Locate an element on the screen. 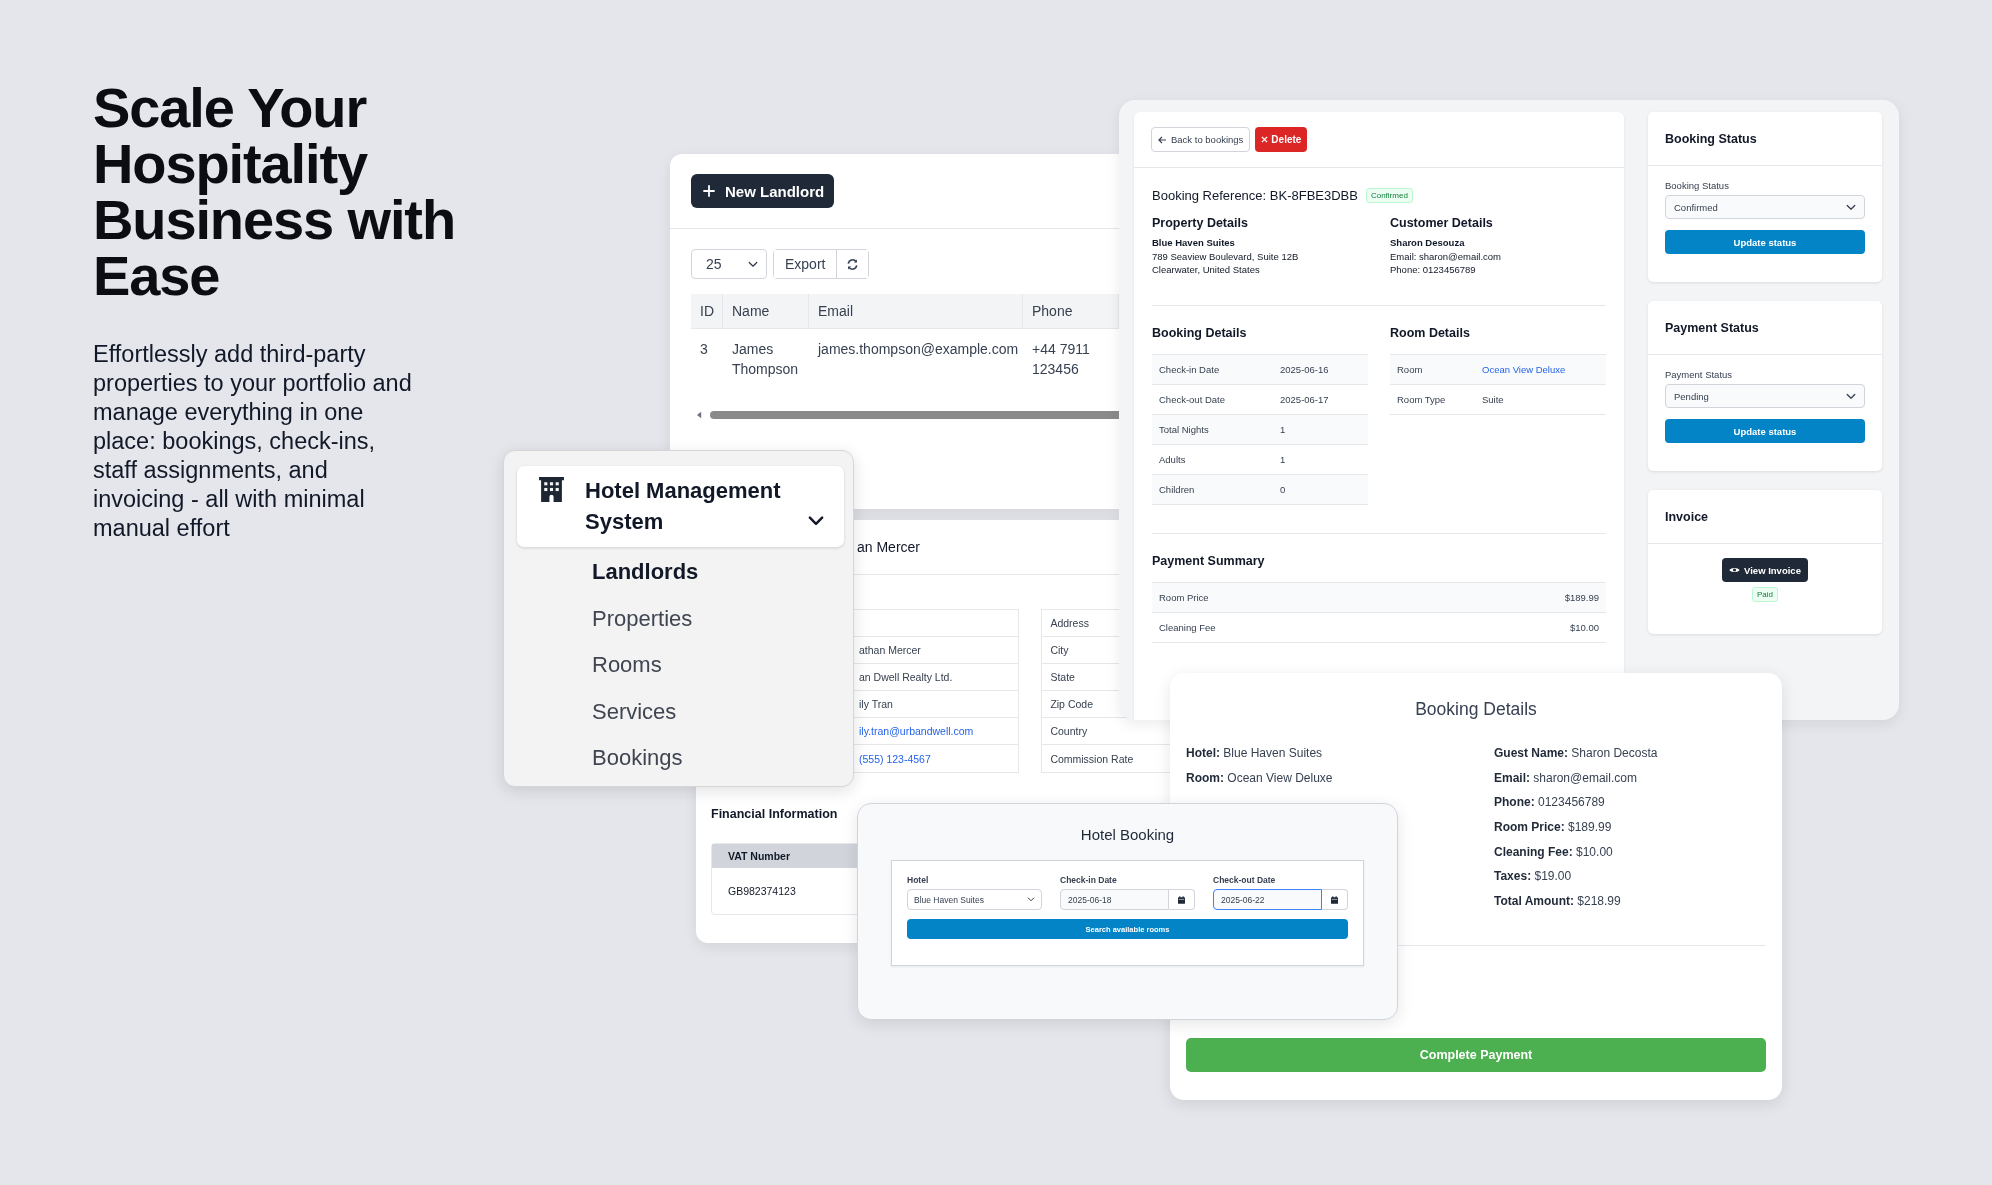 The width and height of the screenshot is (1992, 1185). scrollbar is located at coordinates (914, 415).